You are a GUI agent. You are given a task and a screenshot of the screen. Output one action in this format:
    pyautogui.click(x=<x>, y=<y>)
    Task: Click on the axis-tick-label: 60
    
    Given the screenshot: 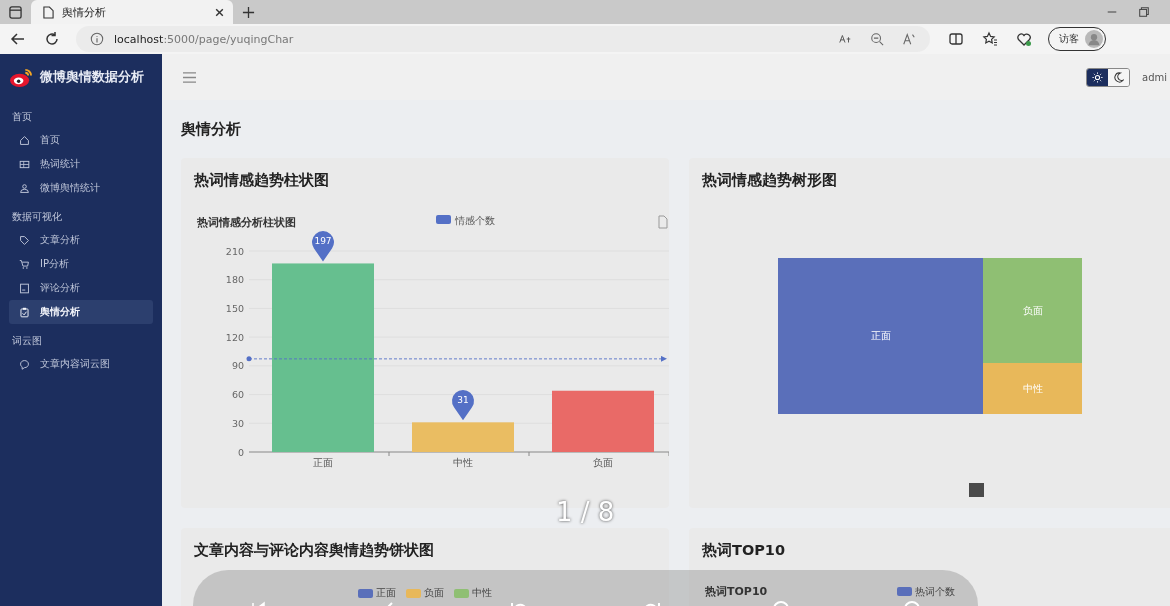 What is the action you would take?
    pyautogui.click(x=237, y=395)
    